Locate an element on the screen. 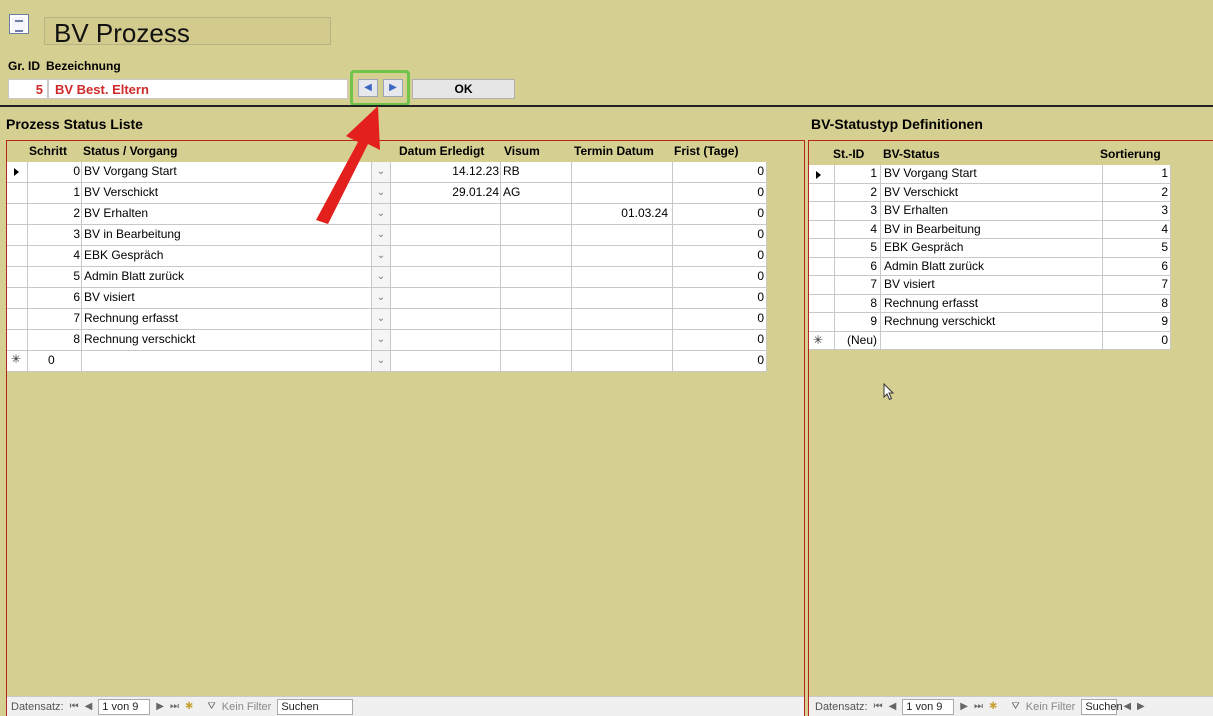 Image resolution: width=1213 pixels, height=716 pixels. schritt-cell: 8 is located at coordinates (55, 340).